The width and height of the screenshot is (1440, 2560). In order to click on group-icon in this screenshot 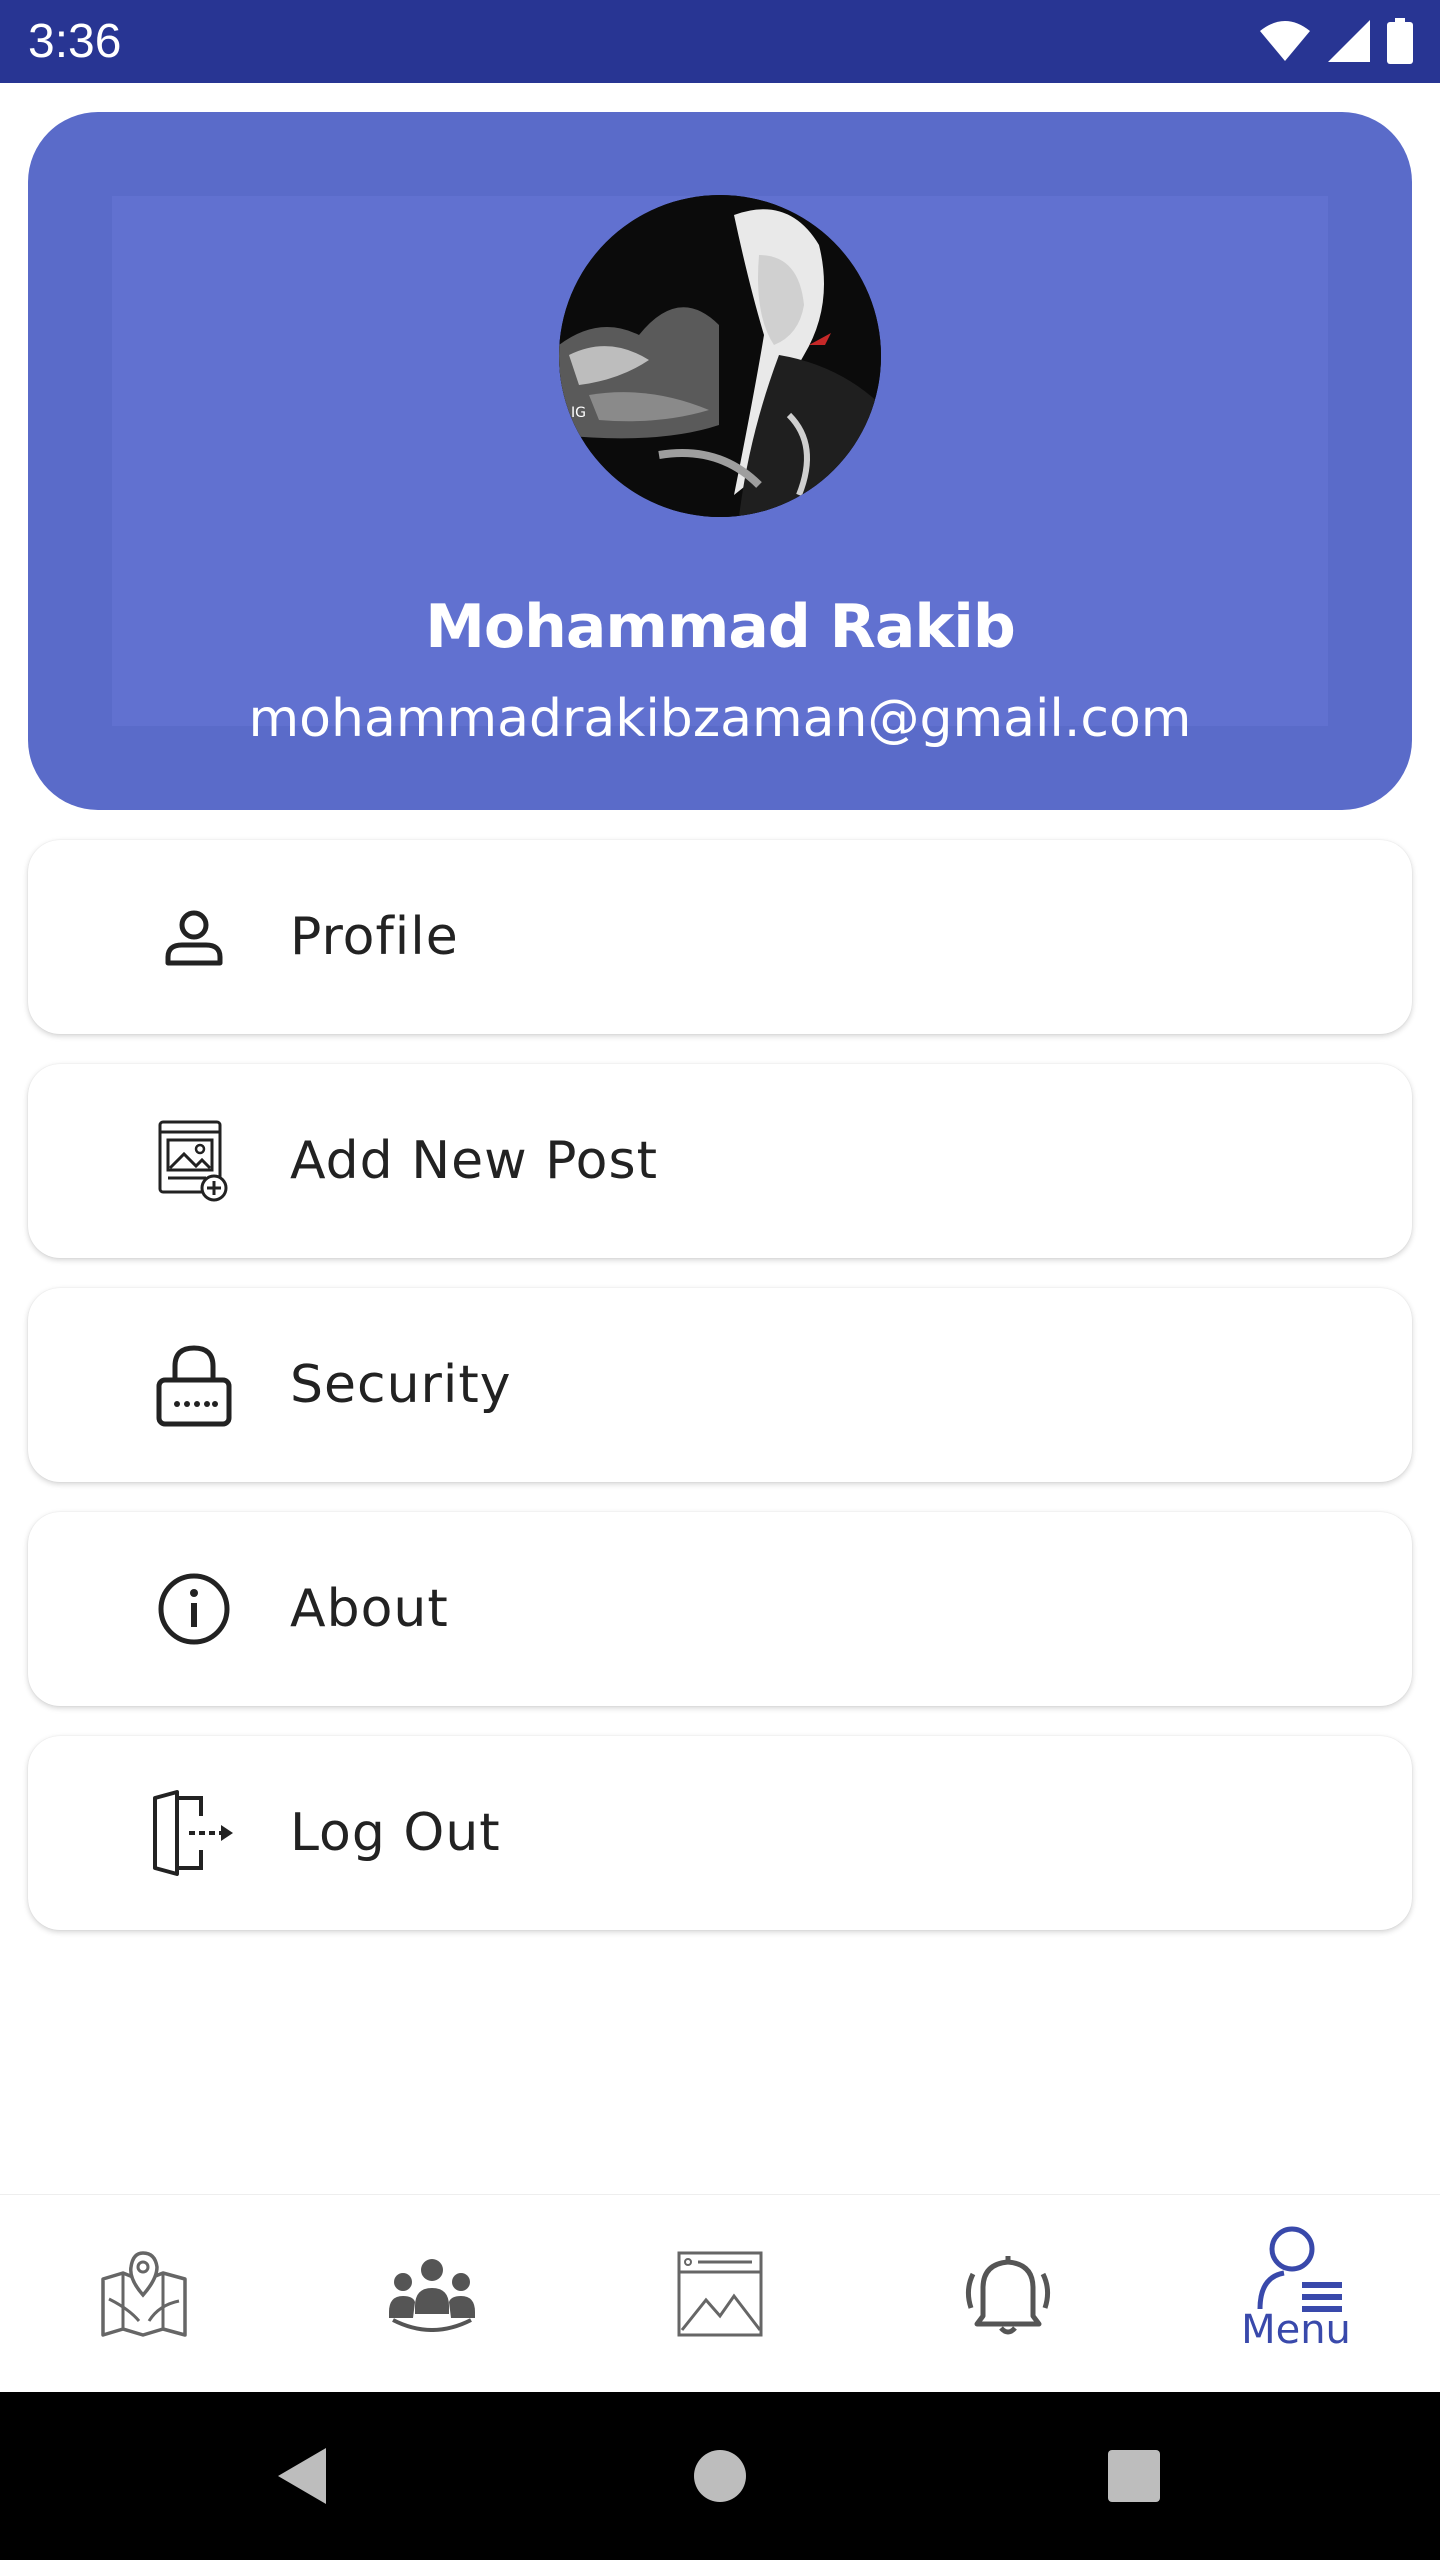, I will do `click(432, 2295)`.